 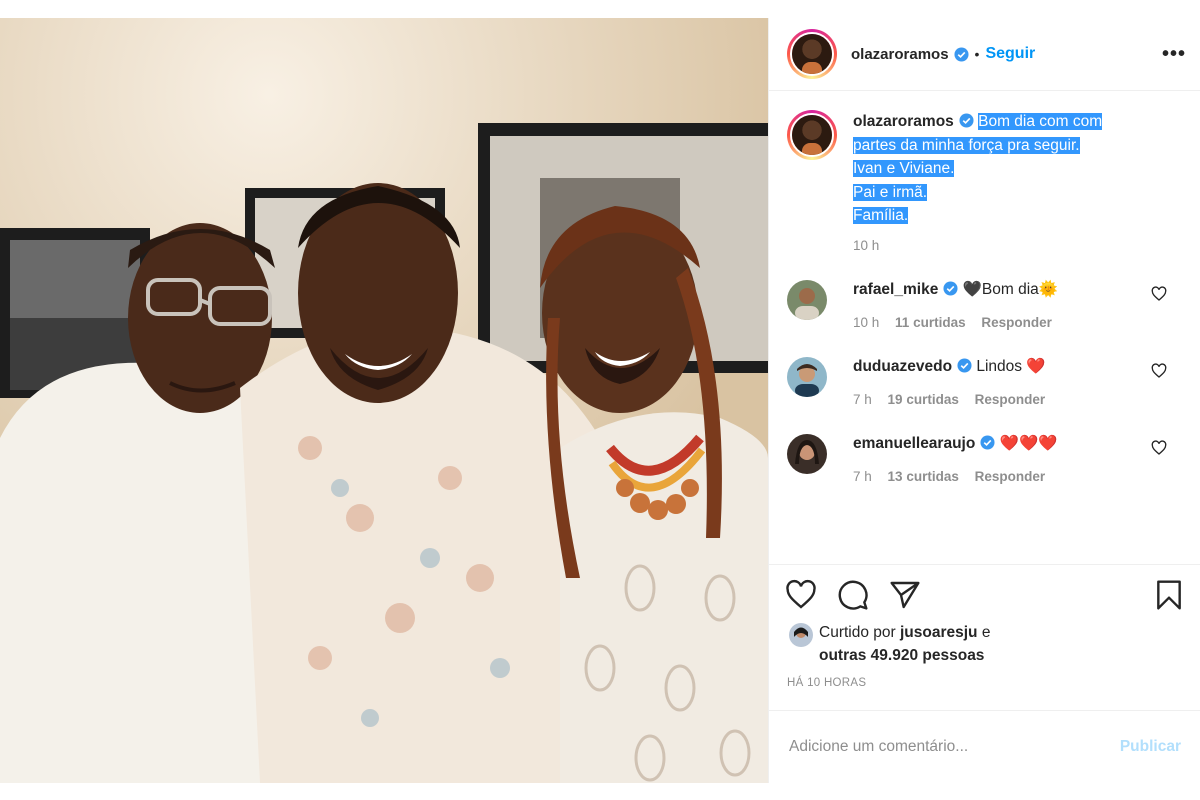 I want to click on liked-by-and: e, so click(x=986, y=632).